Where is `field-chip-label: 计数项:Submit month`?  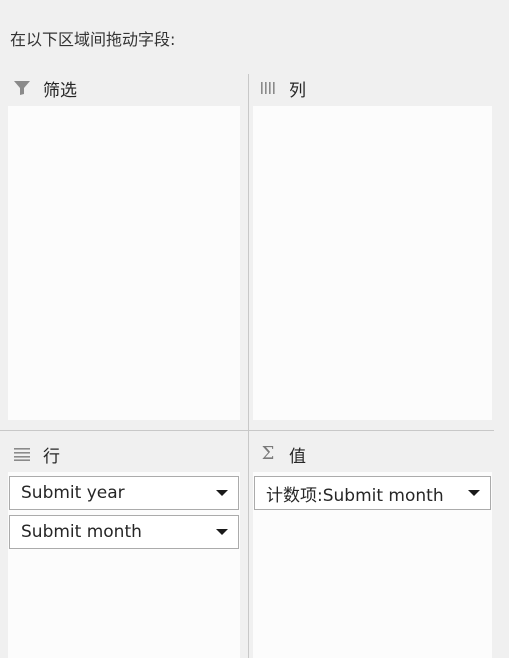 field-chip-label: 计数项:Submit month is located at coordinates (355, 495).